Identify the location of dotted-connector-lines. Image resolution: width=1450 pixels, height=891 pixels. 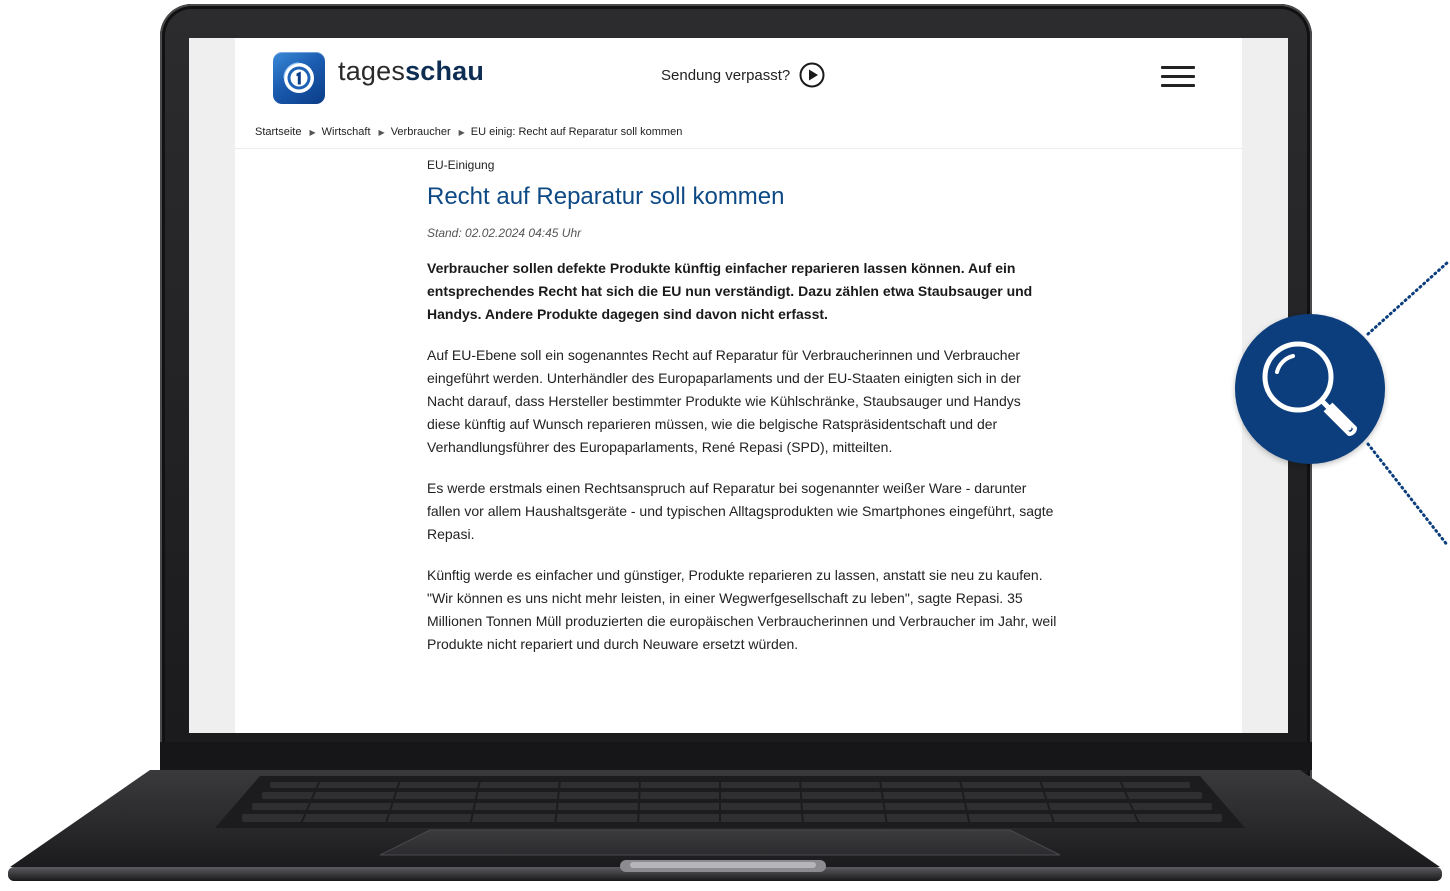
(1408, 404).